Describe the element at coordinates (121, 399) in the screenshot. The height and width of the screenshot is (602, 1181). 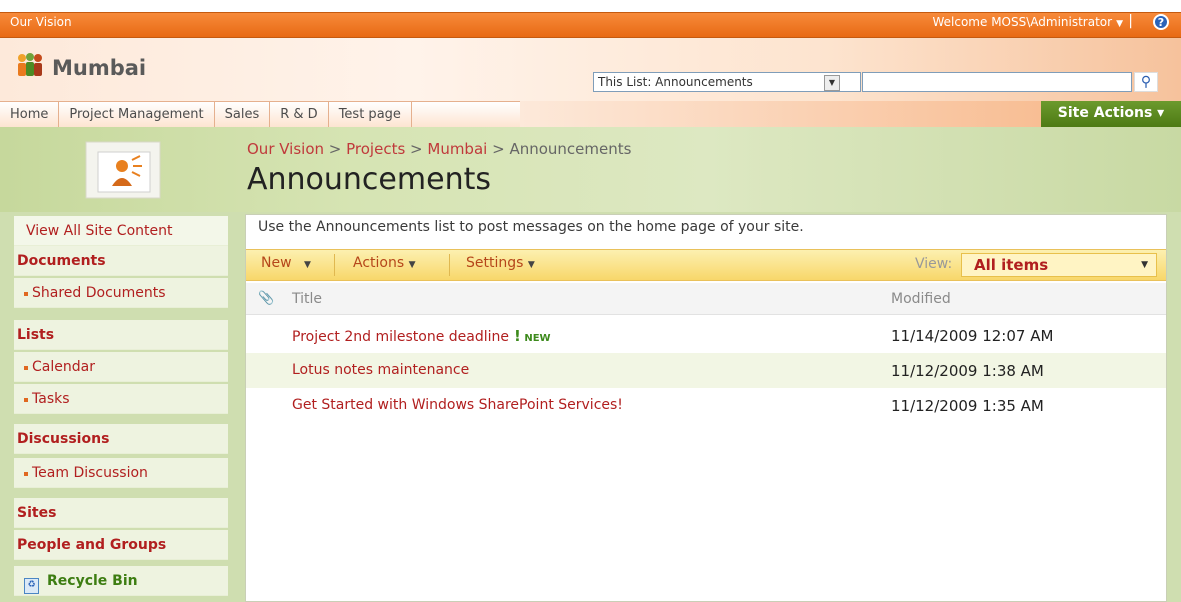
I see `nav-item-tasks: Tasks` at that location.